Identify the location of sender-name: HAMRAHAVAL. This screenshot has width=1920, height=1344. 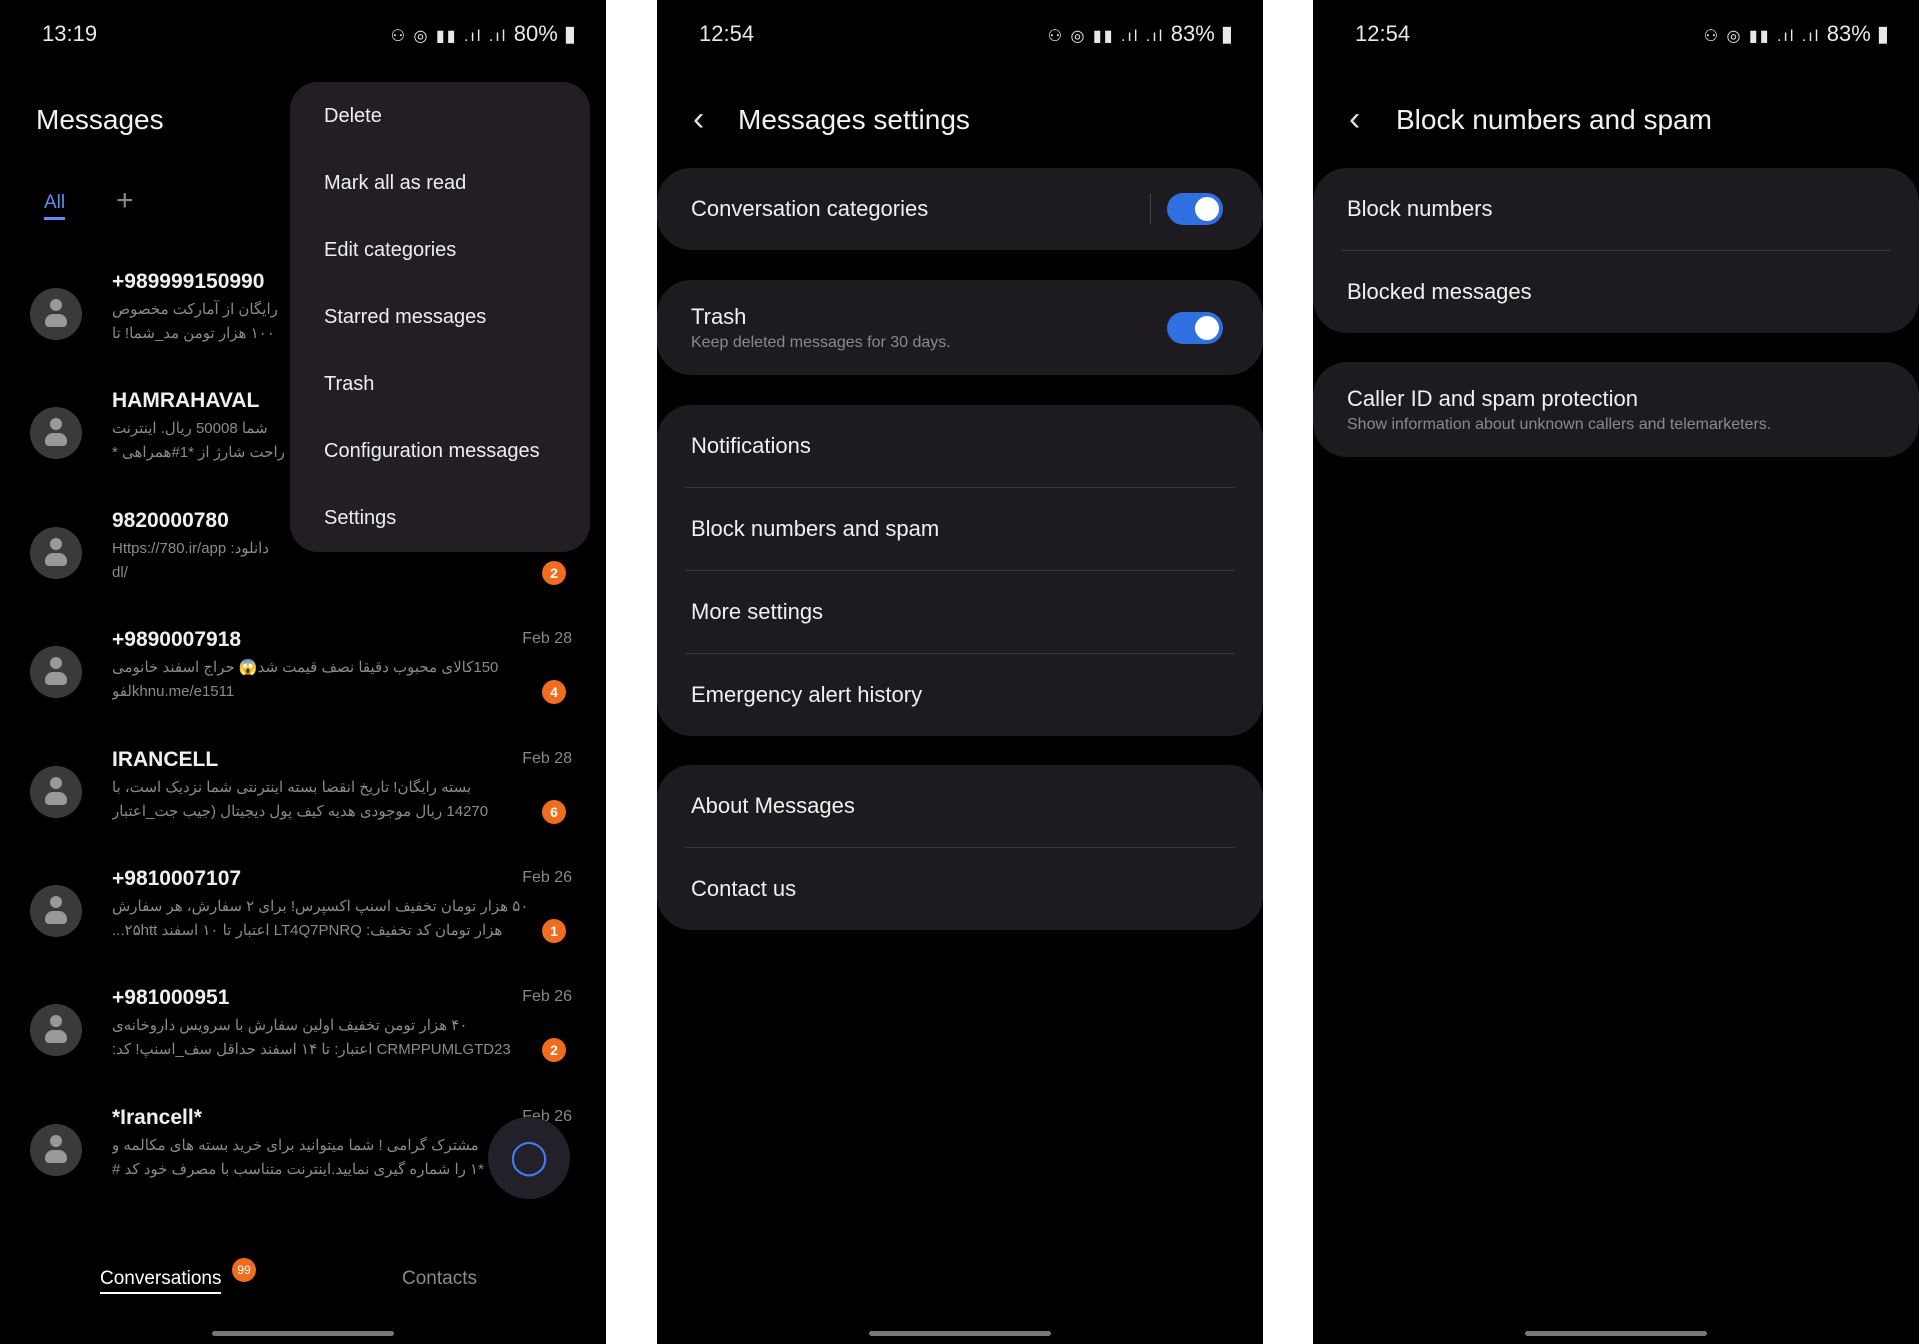
(186, 401).